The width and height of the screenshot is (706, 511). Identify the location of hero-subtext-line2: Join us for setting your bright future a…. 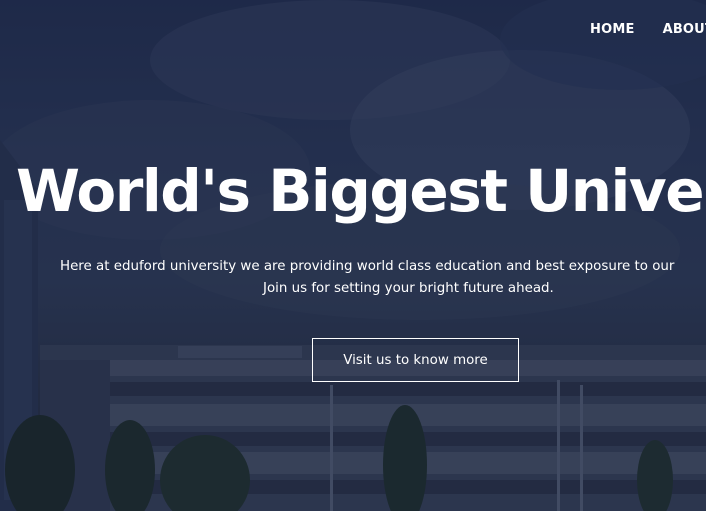
(408, 288).